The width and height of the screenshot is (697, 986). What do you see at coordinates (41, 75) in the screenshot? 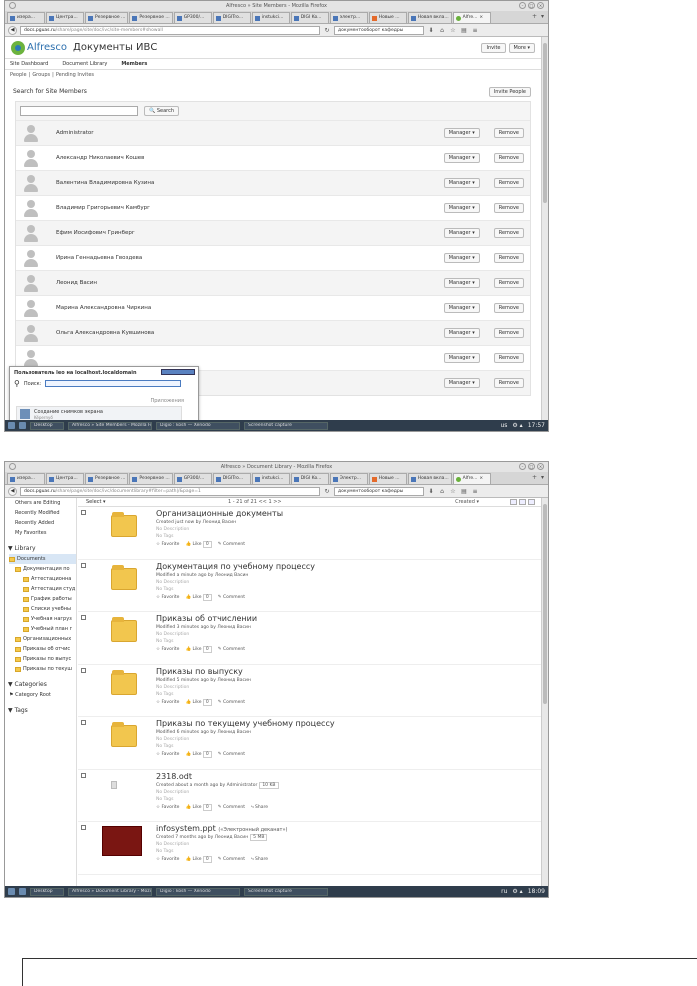
I see `subnav-groups: Groups` at bounding box center [41, 75].